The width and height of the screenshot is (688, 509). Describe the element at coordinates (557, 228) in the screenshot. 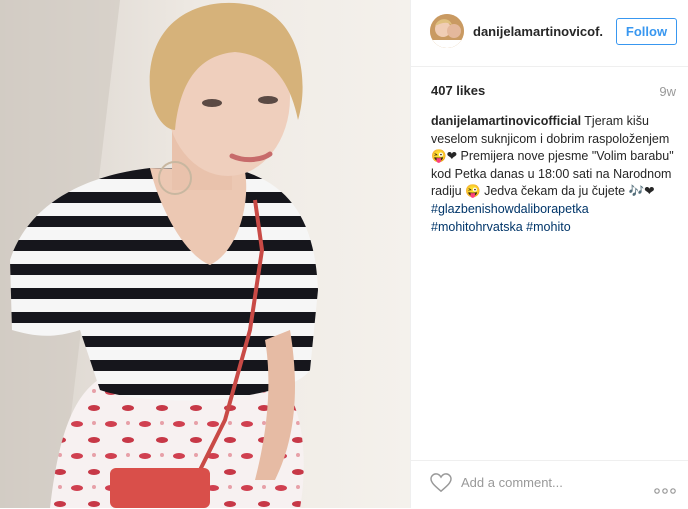

I see `hashtag-links: #mohitohrvatska #mohito` at that location.